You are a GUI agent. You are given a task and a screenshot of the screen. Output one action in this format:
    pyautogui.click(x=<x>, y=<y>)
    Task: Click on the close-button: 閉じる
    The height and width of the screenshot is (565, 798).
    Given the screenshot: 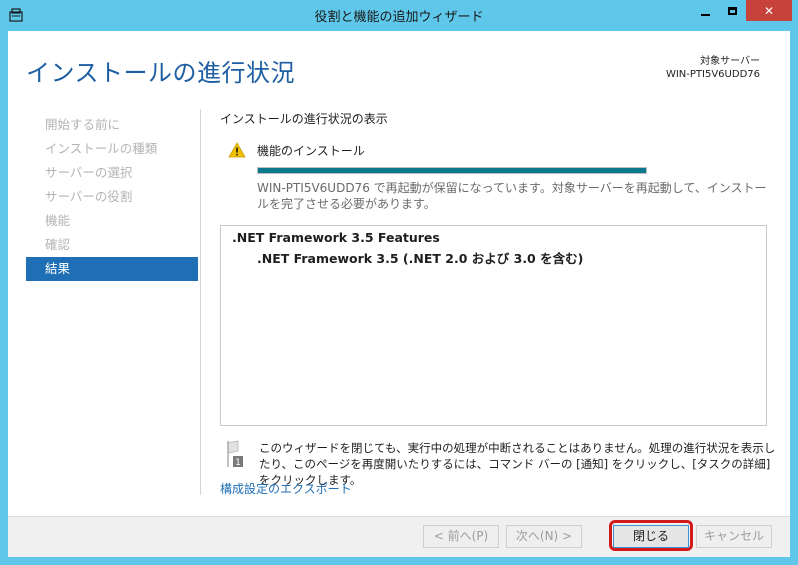 What is the action you would take?
    pyautogui.click(x=651, y=536)
    